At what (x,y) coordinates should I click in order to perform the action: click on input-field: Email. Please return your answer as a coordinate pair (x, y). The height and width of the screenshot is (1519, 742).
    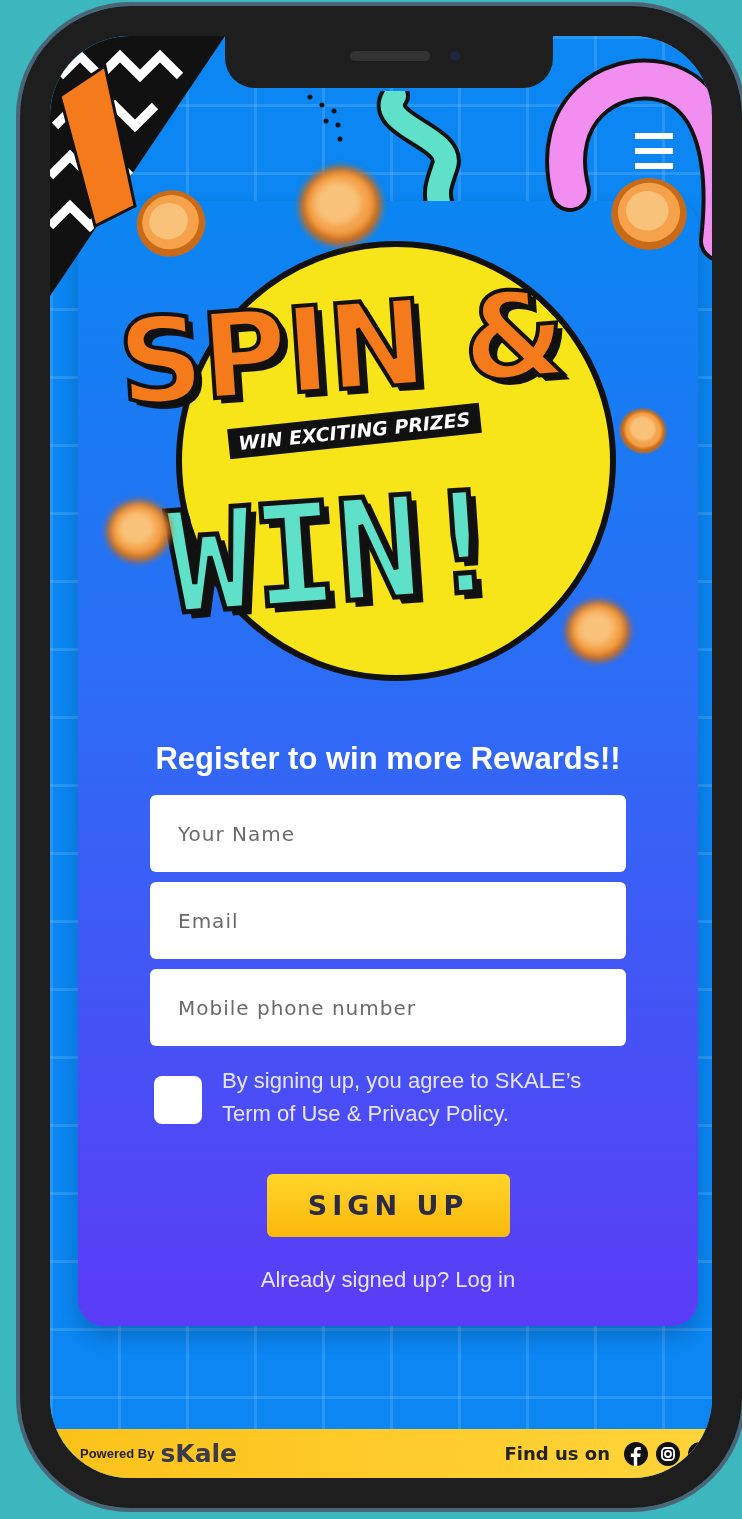
    Looking at the image, I should click on (388, 920).